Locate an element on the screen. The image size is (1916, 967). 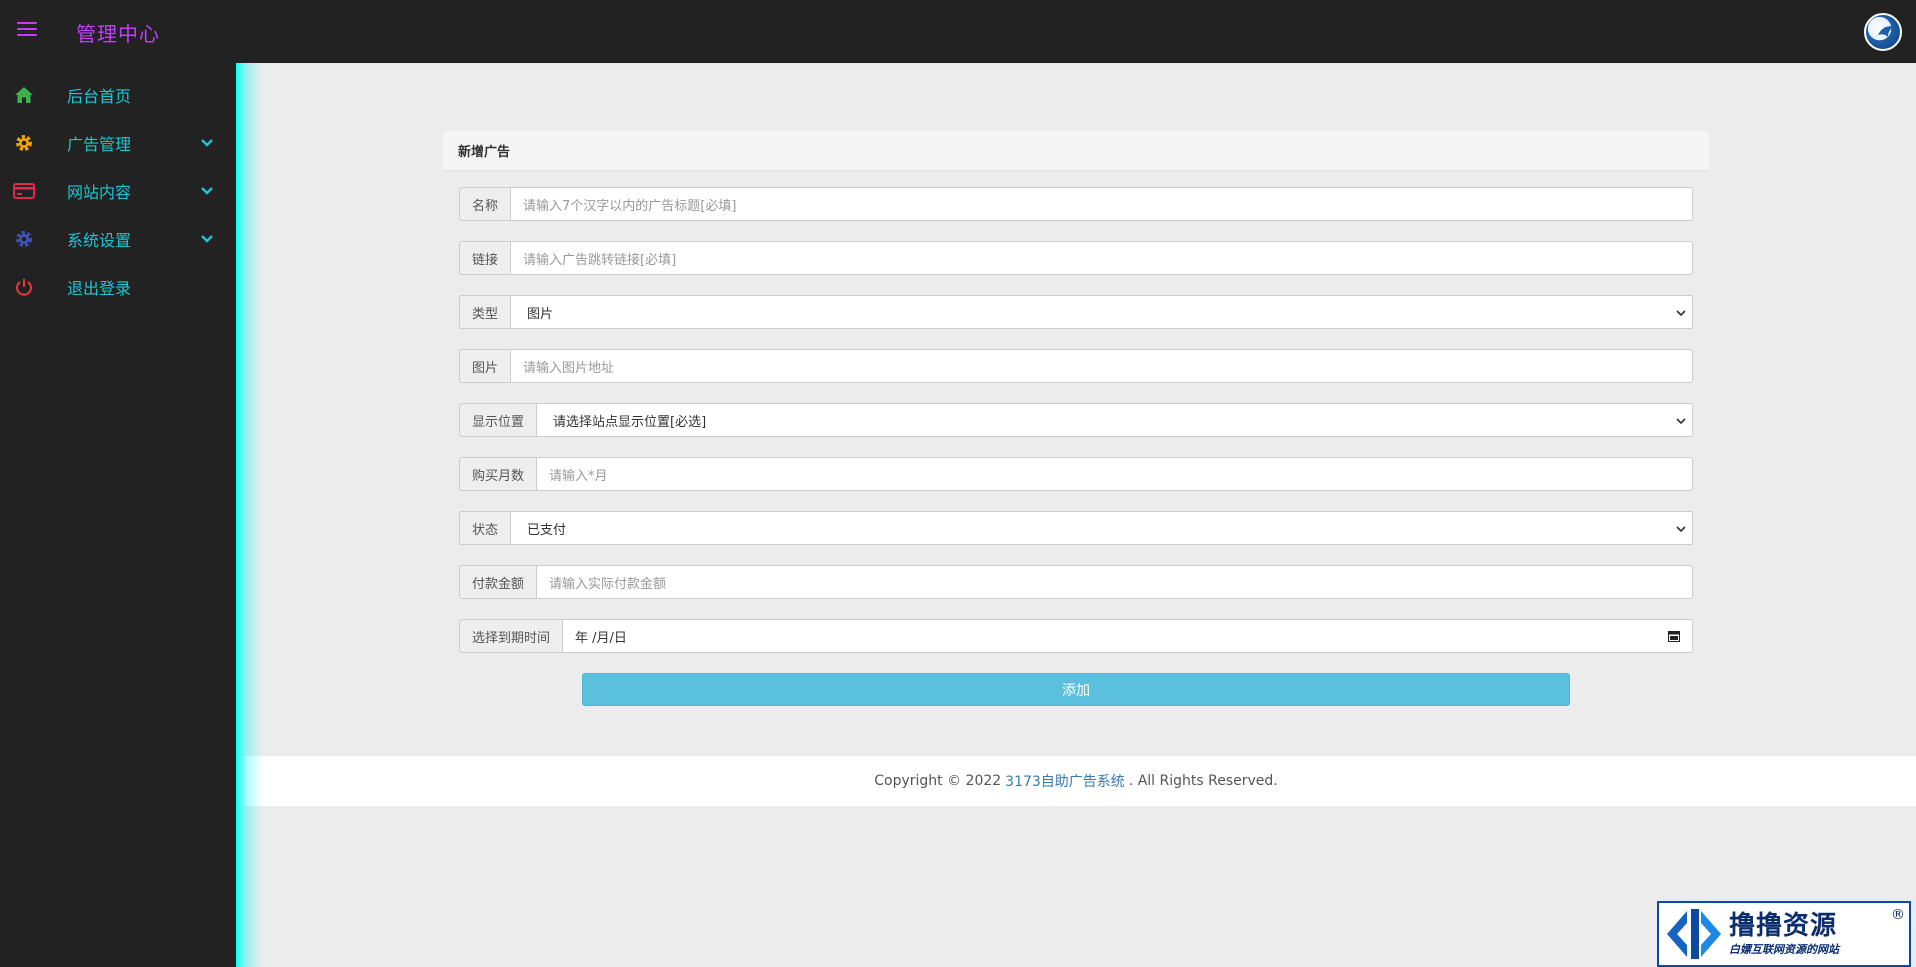
link-label: 链接 is located at coordinates (485, 258).